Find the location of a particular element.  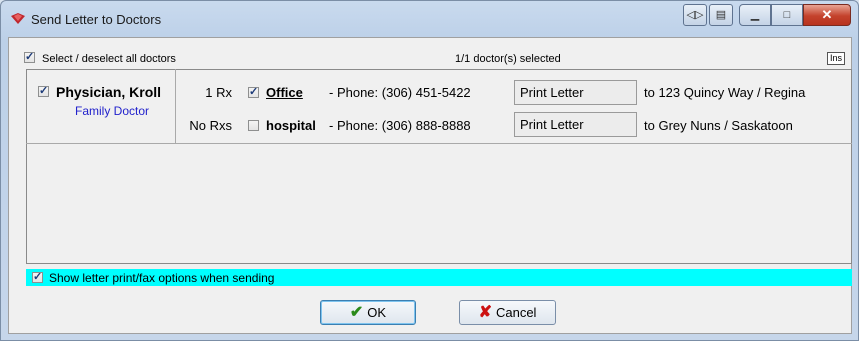

minimize-button: ▁ is located at coordinates (755, 15).